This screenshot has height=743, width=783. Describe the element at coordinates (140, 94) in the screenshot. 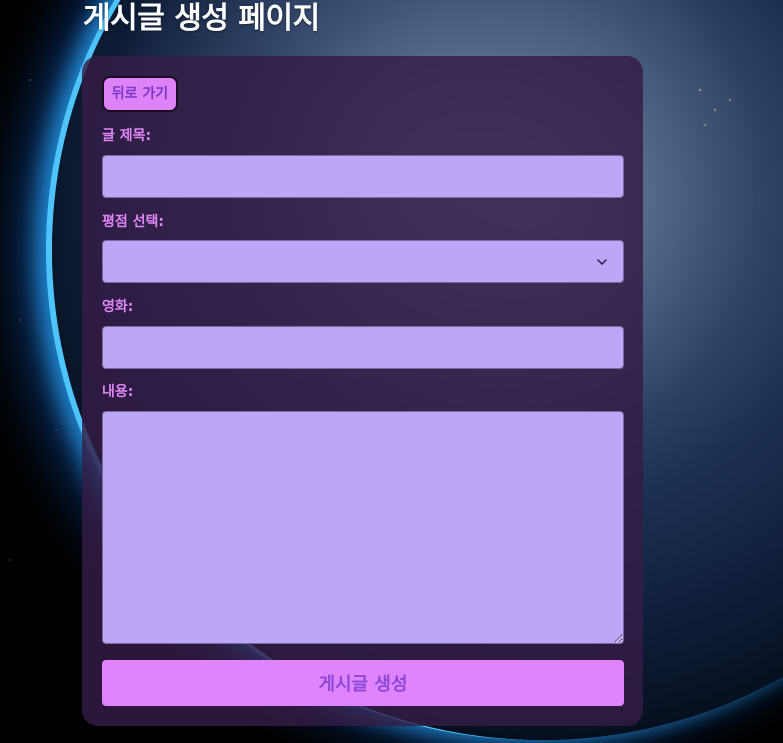

I see `back-button: 뒤로 가기` at that location.